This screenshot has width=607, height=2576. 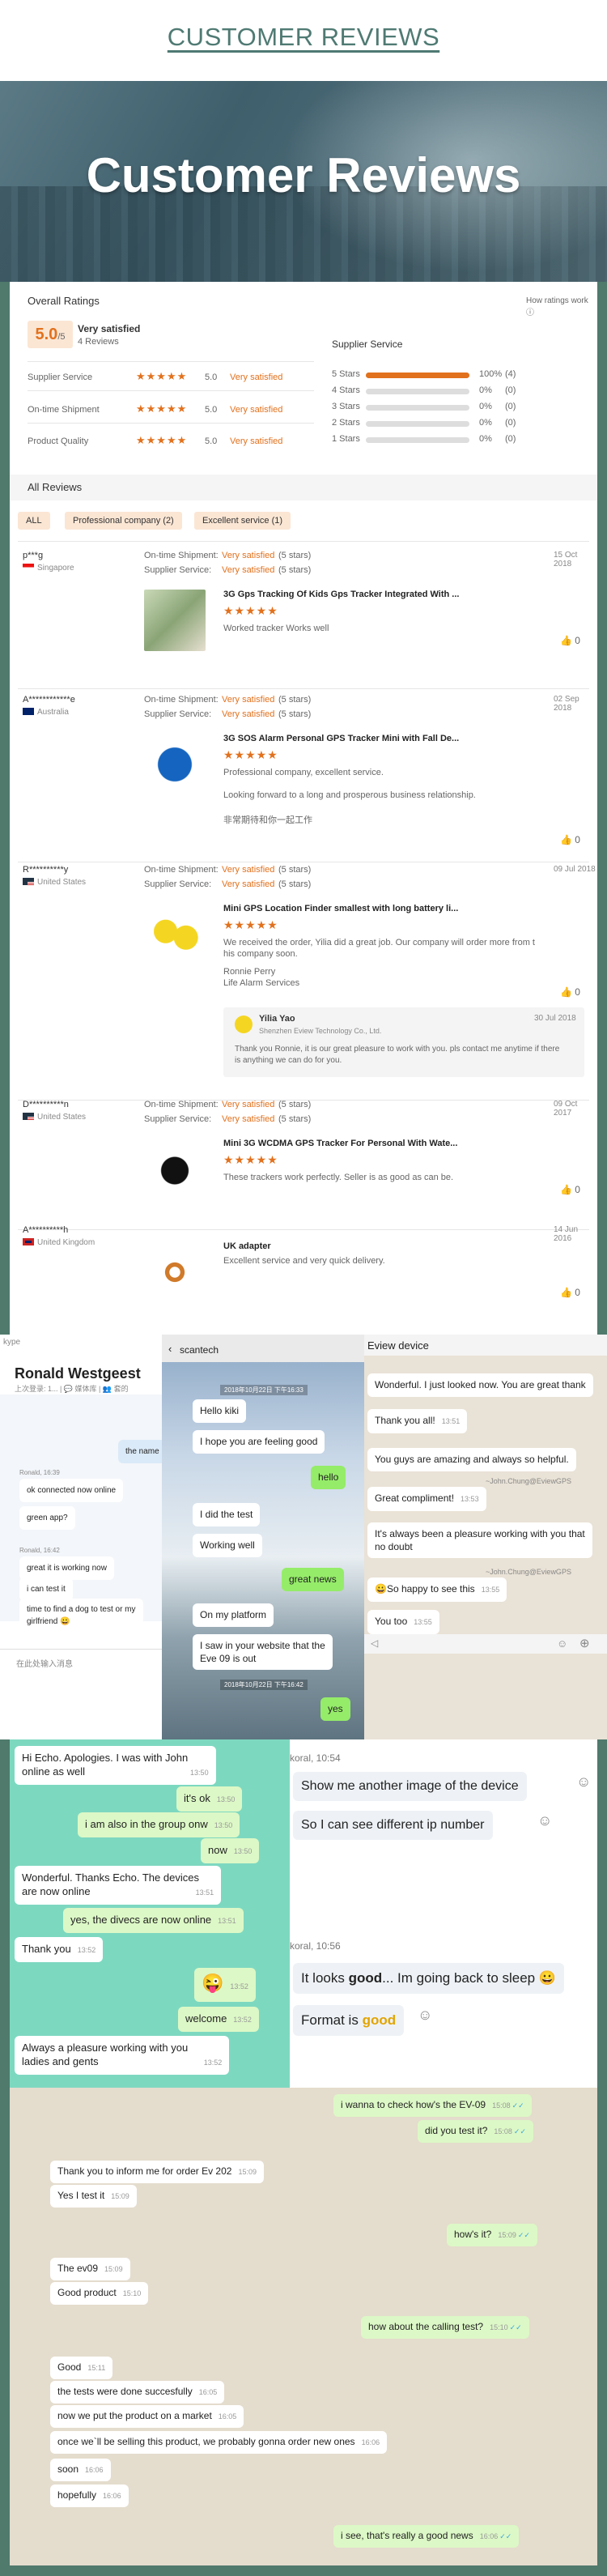 What do you see at coordinates (227, 1545) in the screenshot?
I see `message-bubble: Working well` at bounding box center [227, 1545].